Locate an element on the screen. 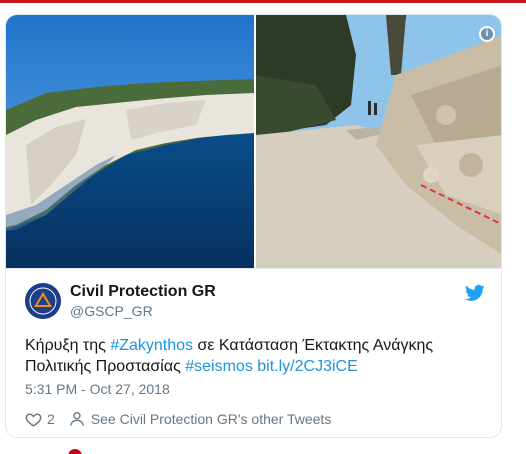 The height and width of the screenshot is (454, 526). author-name: Civil Protection GR is located at coordinates (143, 292).